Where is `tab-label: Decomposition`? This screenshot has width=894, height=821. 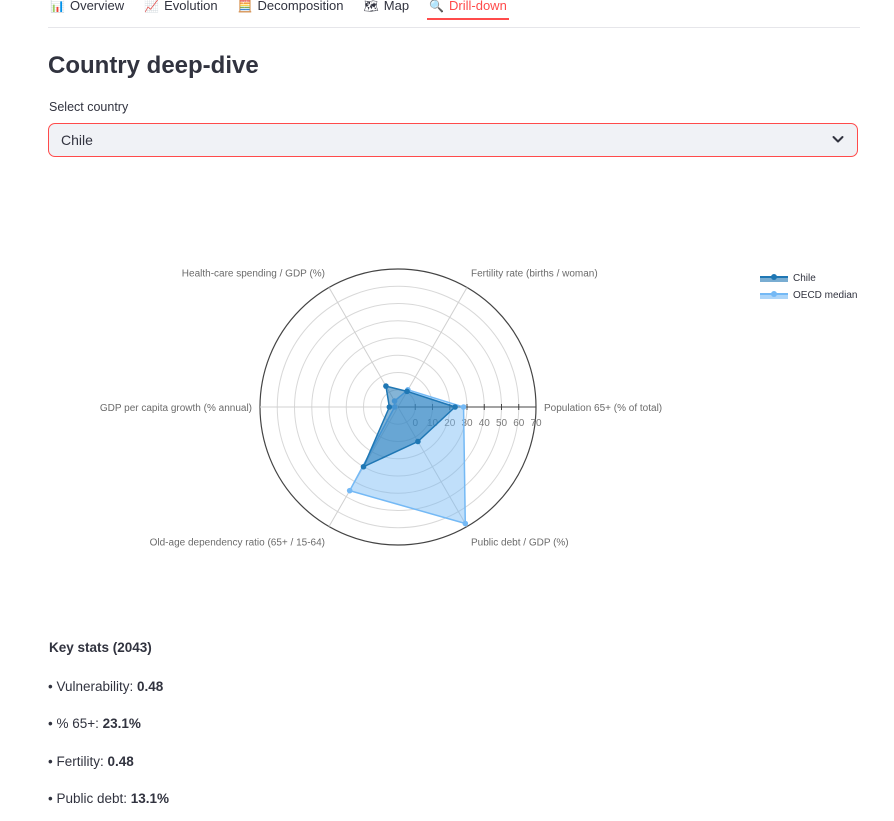 tab-label: Decomposition is located at coordinates (300, 6).